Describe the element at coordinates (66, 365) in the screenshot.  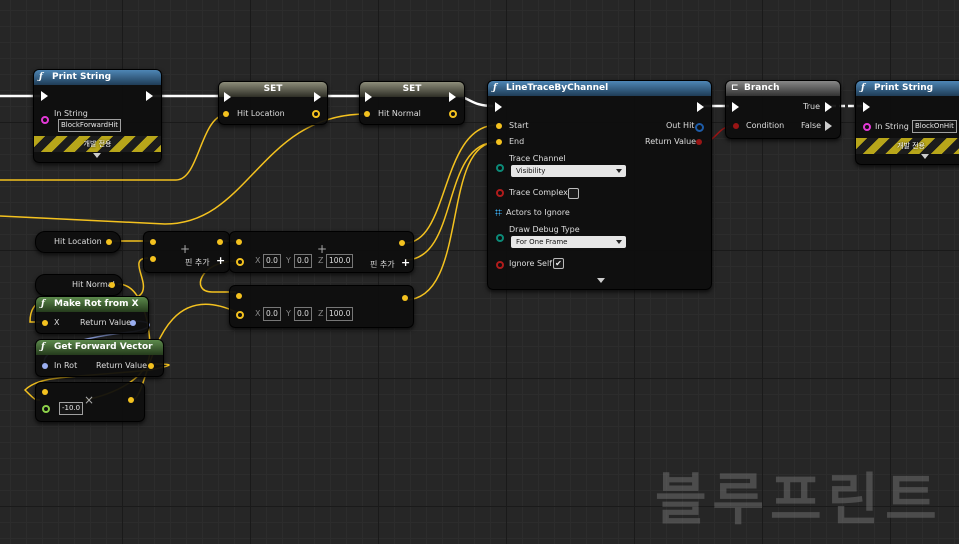
I see `pin-label: In Rot` at that location.